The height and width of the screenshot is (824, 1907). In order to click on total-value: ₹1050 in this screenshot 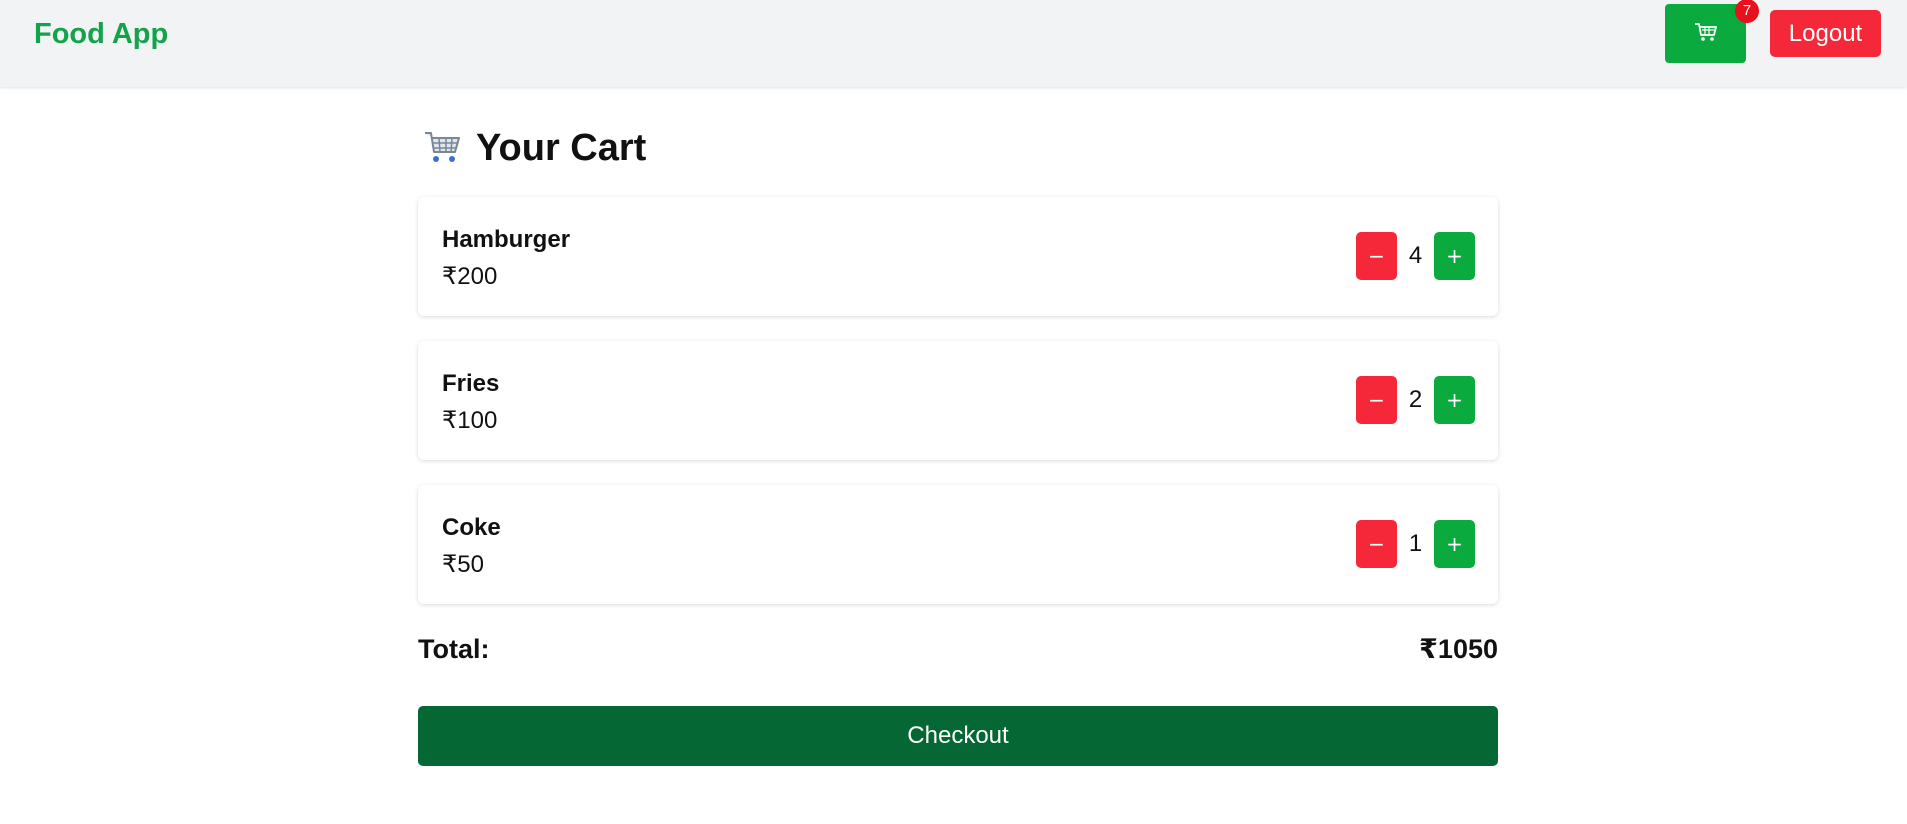, I will do `click(1458, 649)`.